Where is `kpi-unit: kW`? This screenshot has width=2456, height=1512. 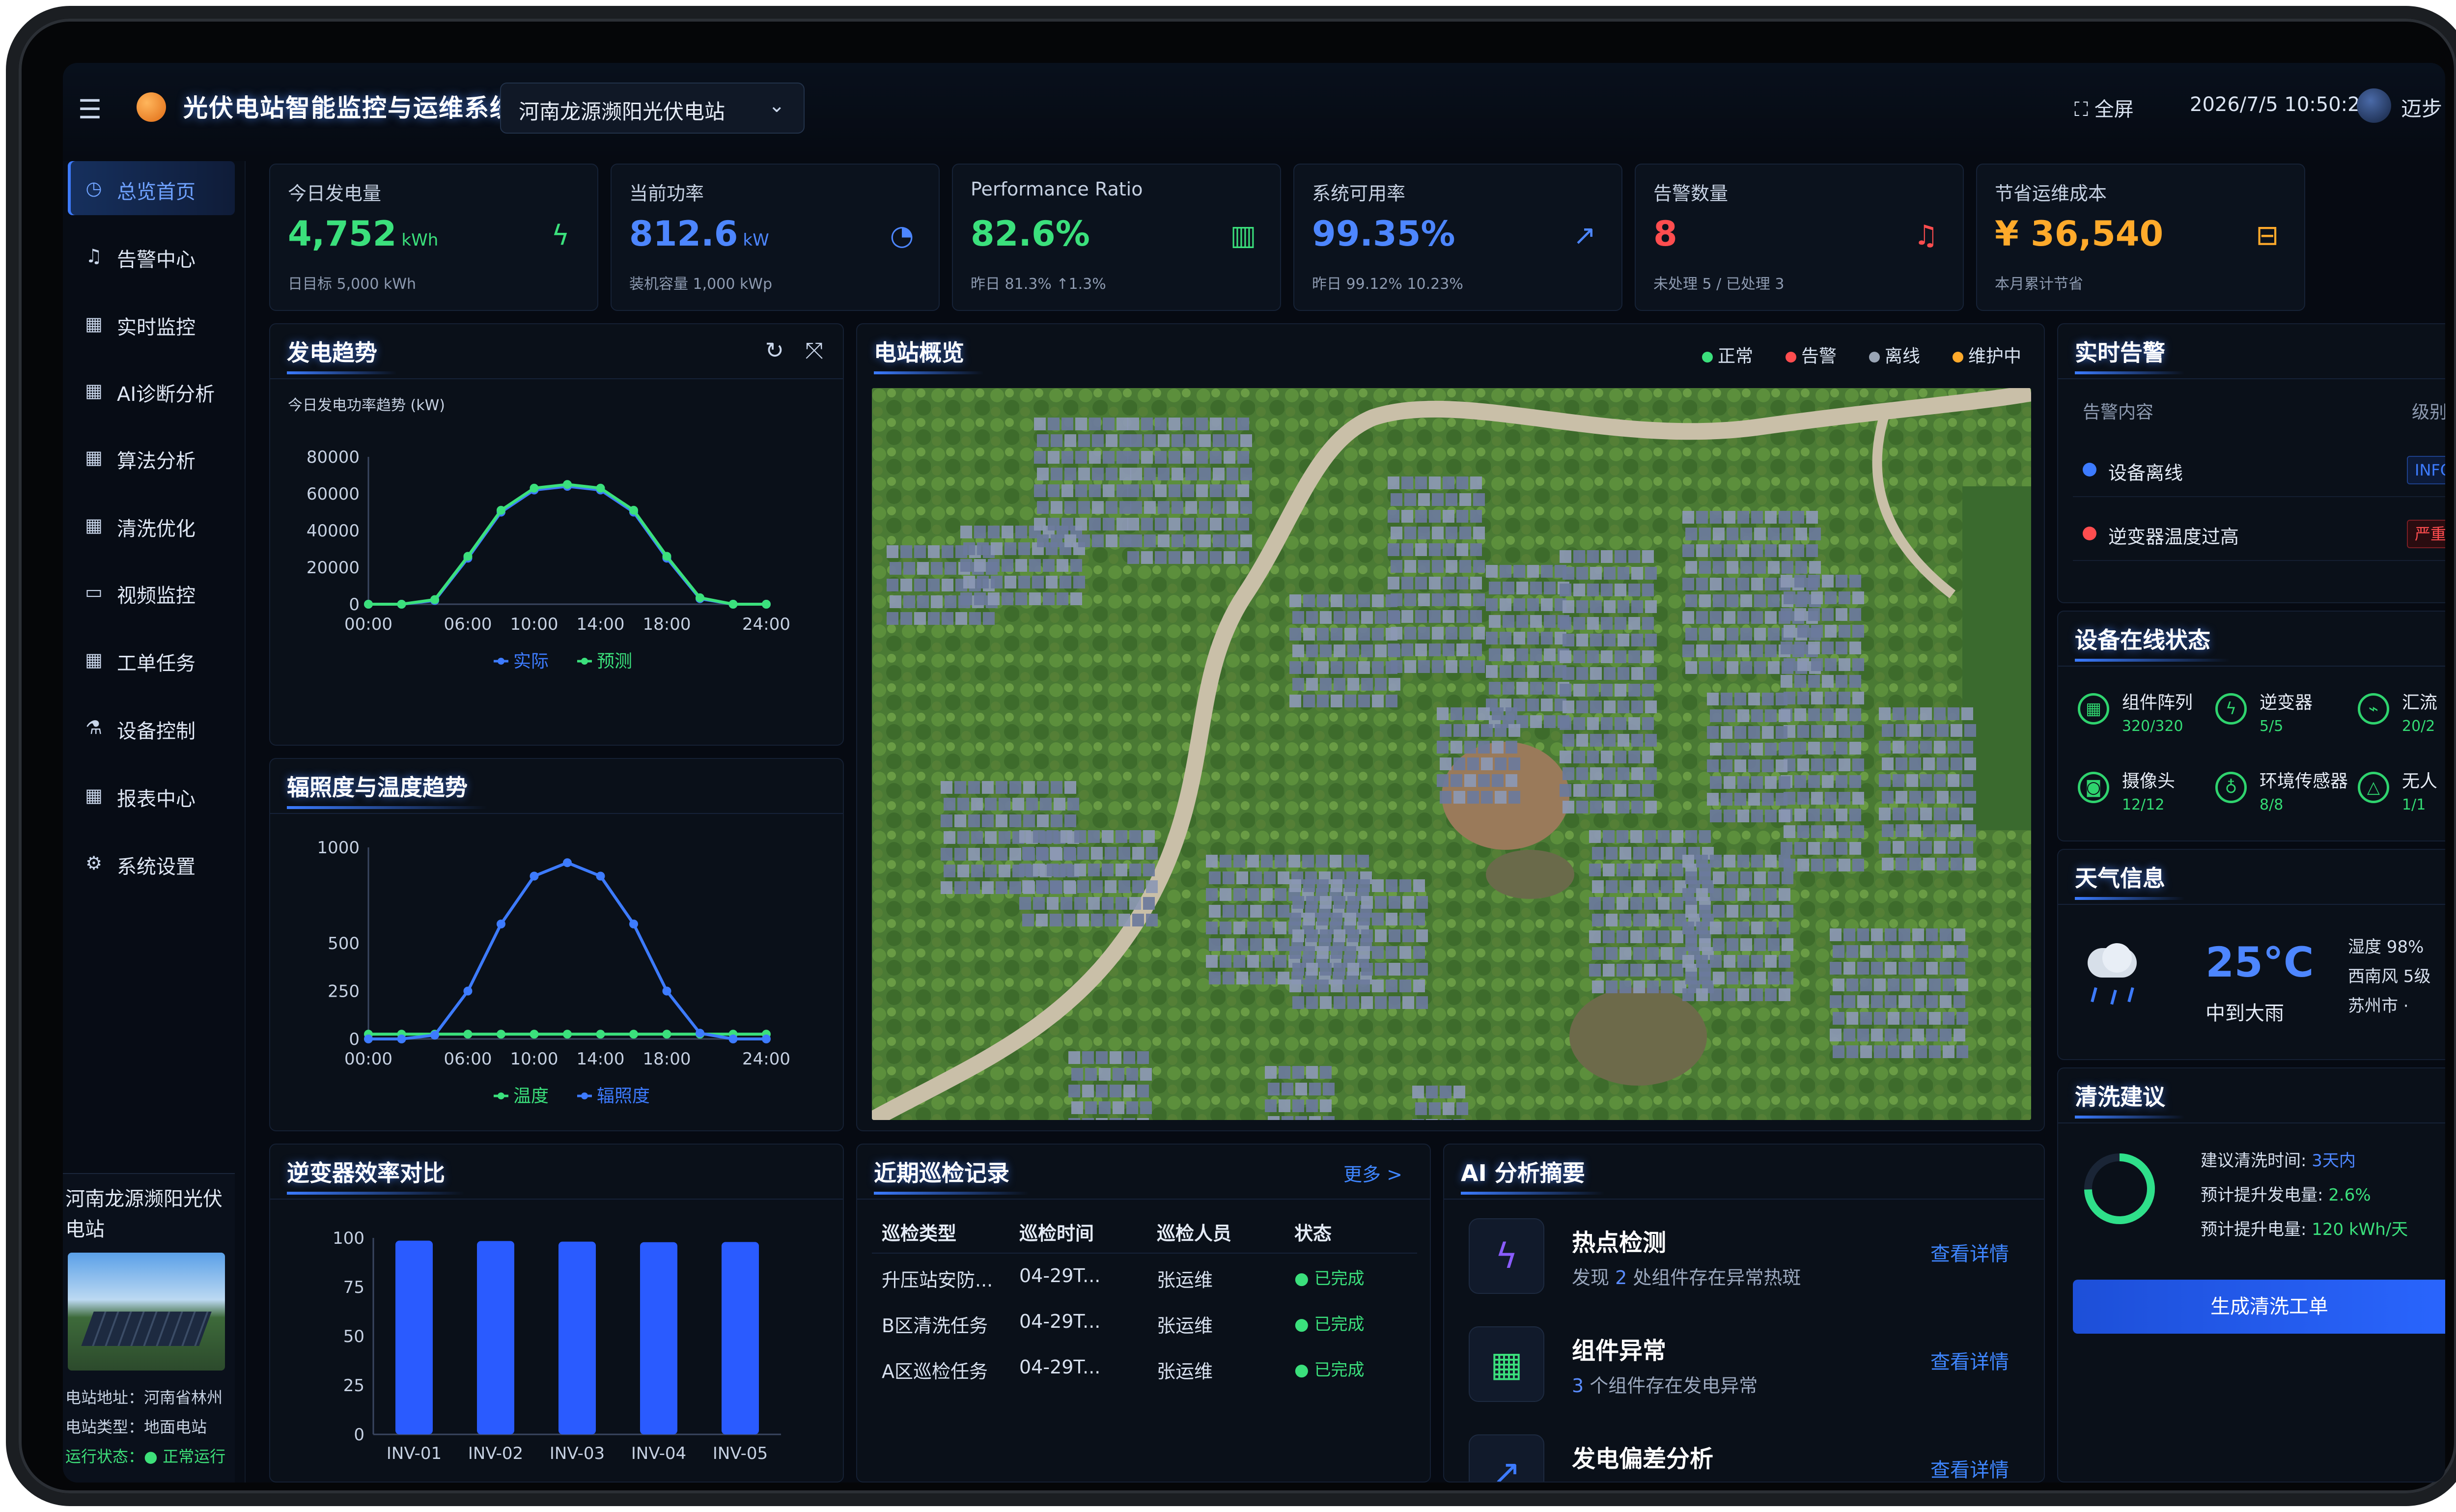
kpi-unit: kW is located at coordinates (756, 240).